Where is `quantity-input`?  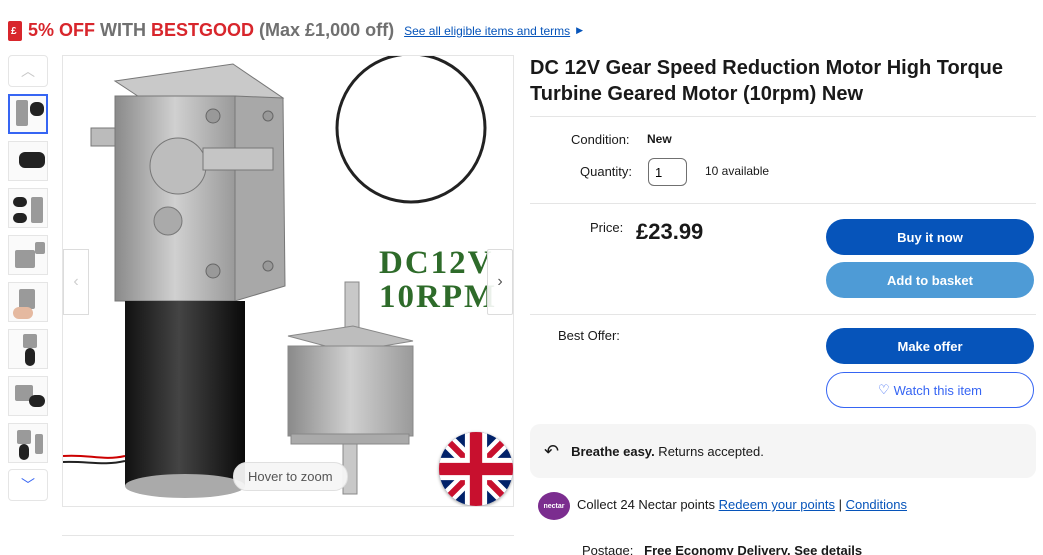 quantity-input is located at coordinates (667, 172).